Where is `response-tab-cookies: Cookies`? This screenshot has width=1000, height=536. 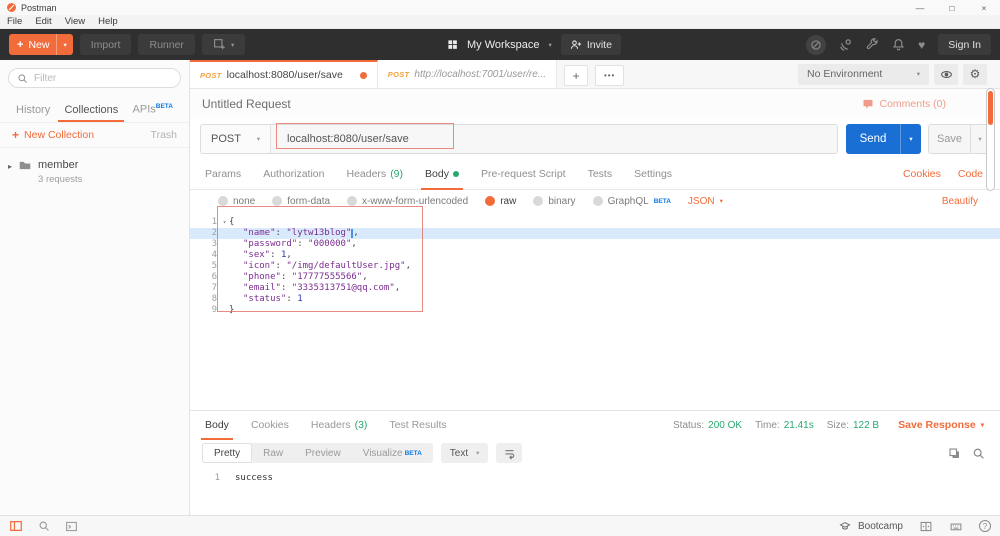
response-tab-cookies: Cookies is located at coordinates (270, 425).